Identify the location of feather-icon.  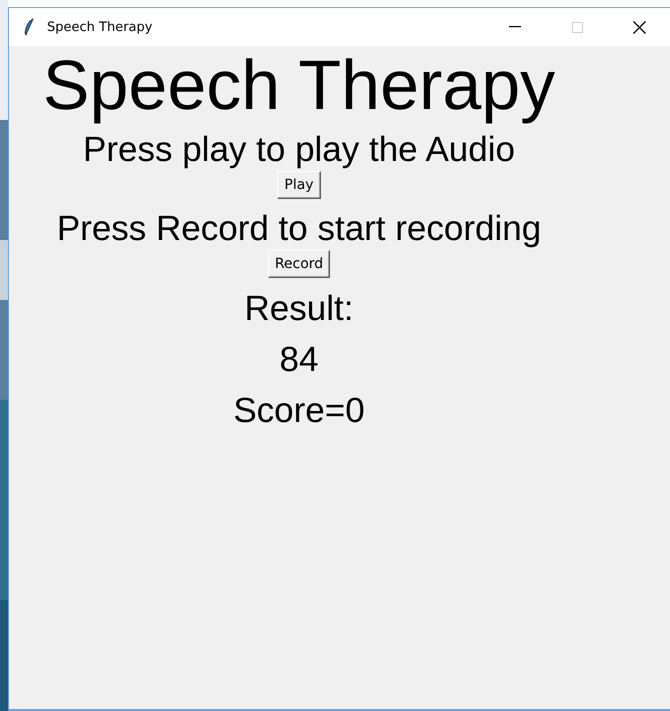
(29, 27).